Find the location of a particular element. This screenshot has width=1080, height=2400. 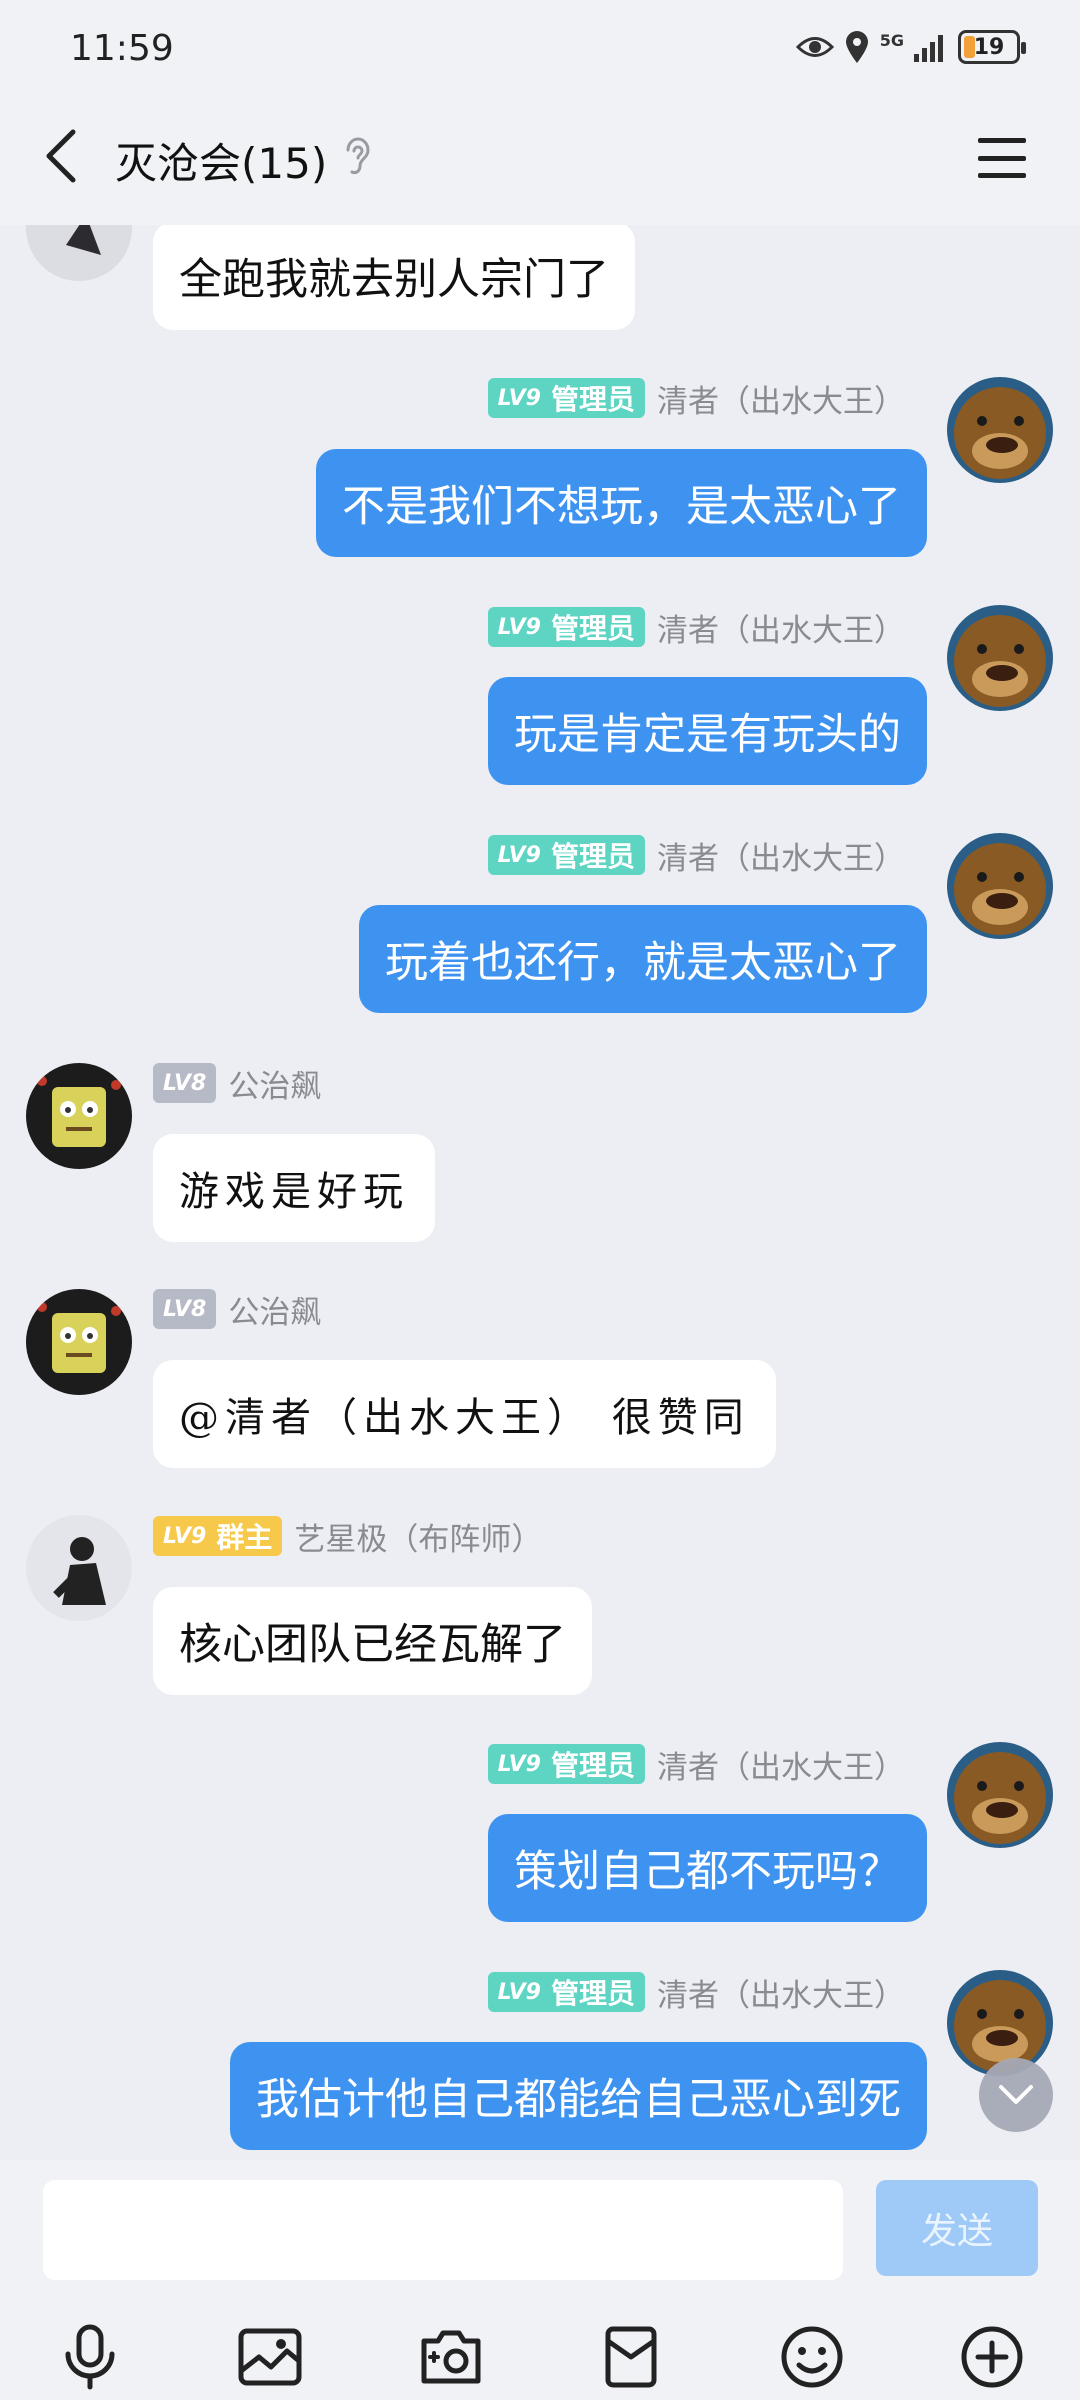

image-button is located at coordinates (270, 2357).